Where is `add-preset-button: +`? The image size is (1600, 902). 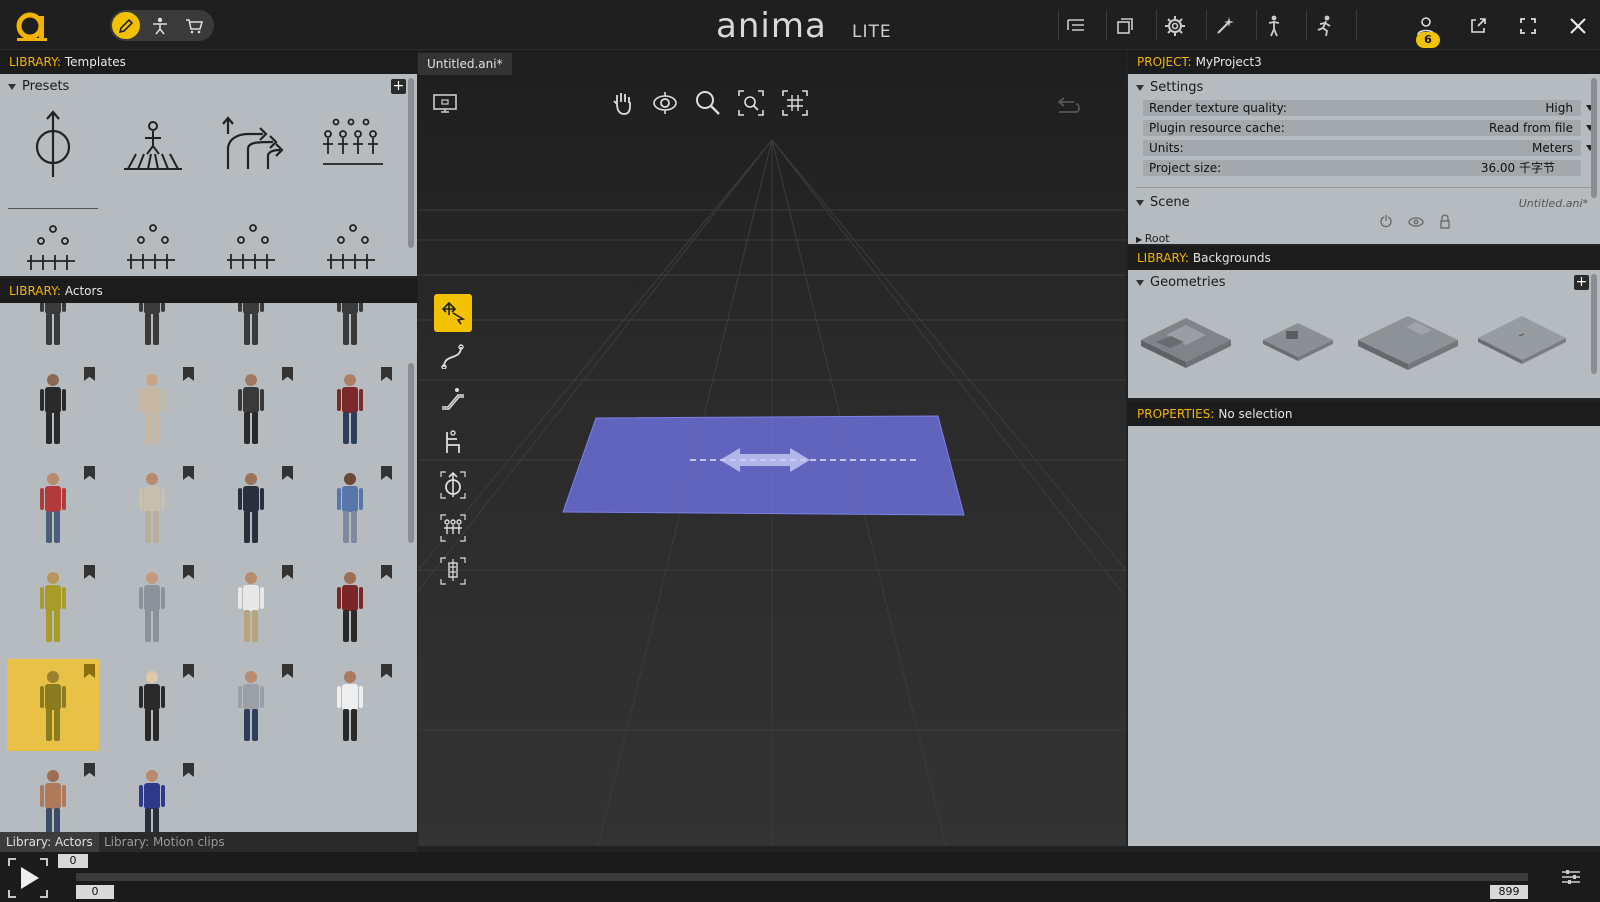
add-preset-button: + is located at coordinates (398, 86).